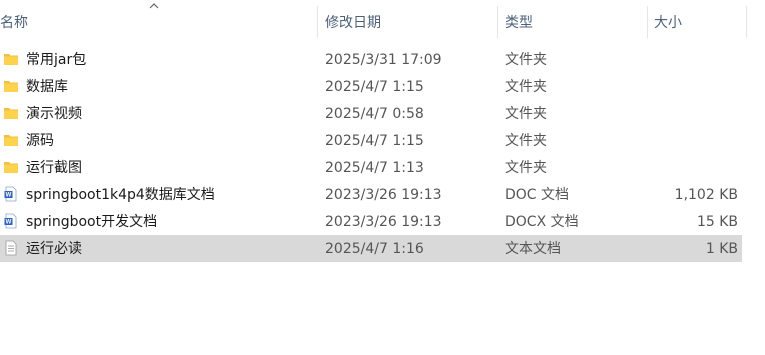 Image resolution: width=765 pixels, height=355 pixels. What do you see at coordinates (706, 195) in the screenshot?
I see `file-size: 1,102 KB` at bounding box center [706, 195].